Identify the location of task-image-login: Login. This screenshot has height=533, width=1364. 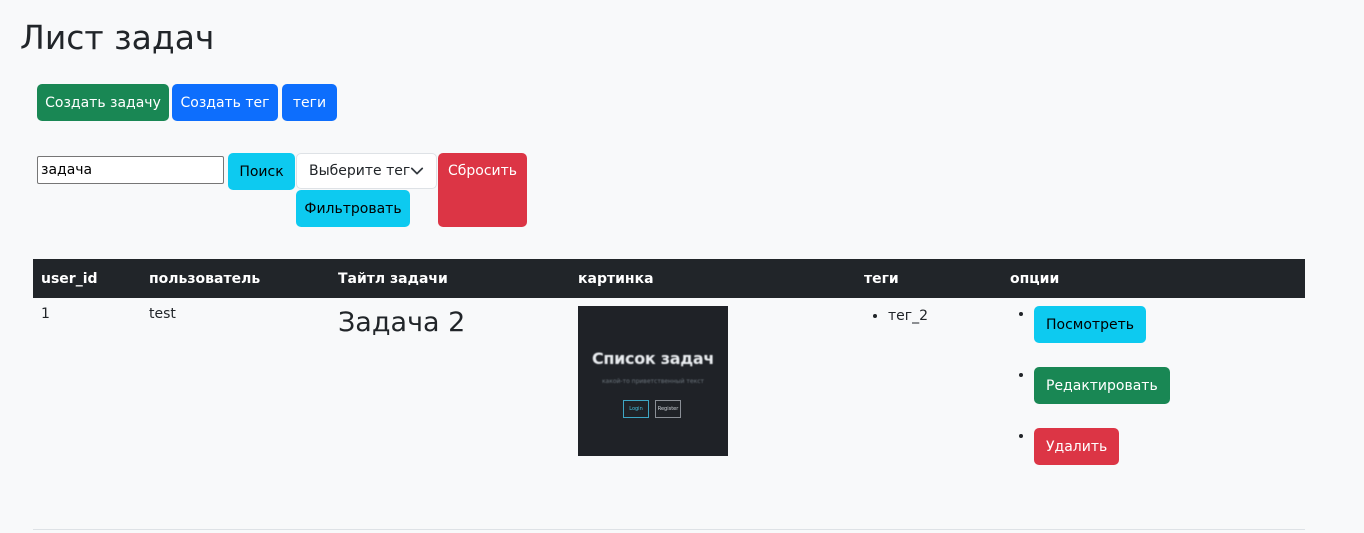
(636, 409).